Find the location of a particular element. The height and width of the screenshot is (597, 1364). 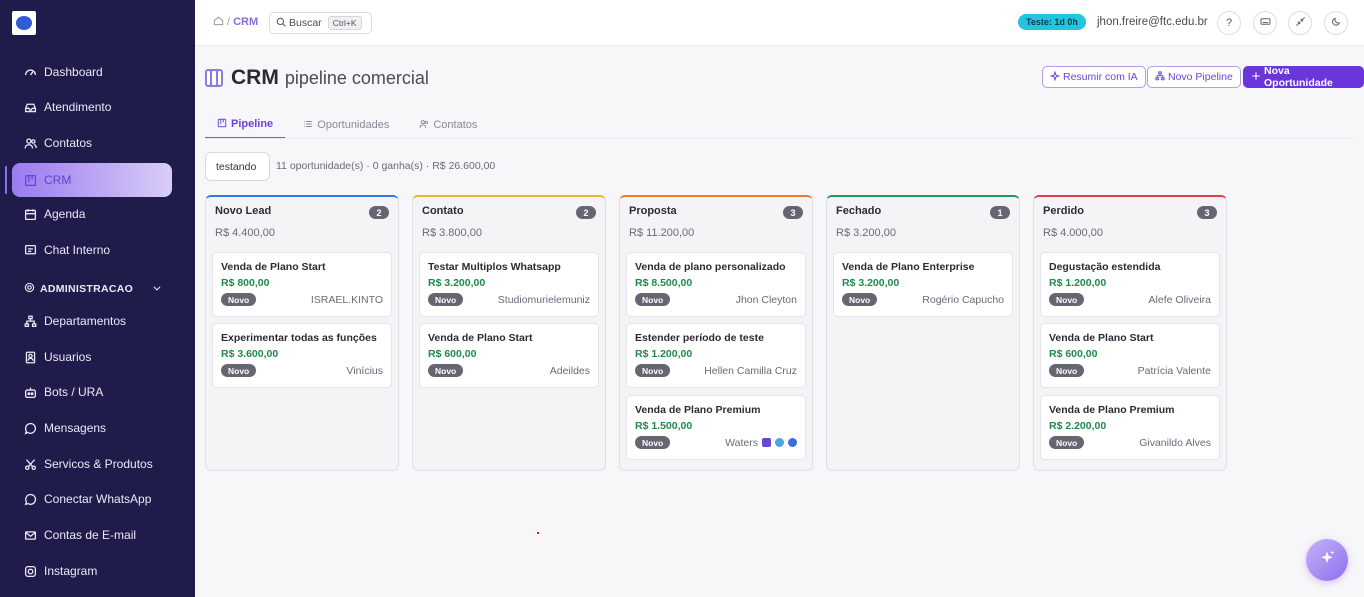

column-title: Contato is located at coordinates (443, 211).